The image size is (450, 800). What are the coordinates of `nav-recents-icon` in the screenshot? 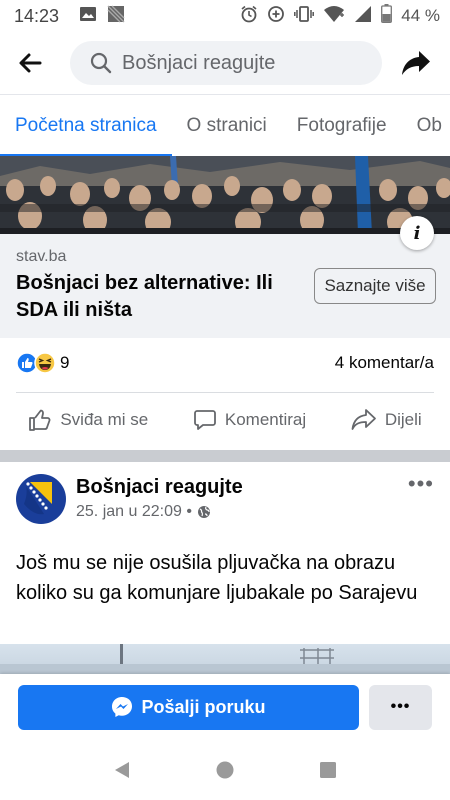 It's located at (328, 770).